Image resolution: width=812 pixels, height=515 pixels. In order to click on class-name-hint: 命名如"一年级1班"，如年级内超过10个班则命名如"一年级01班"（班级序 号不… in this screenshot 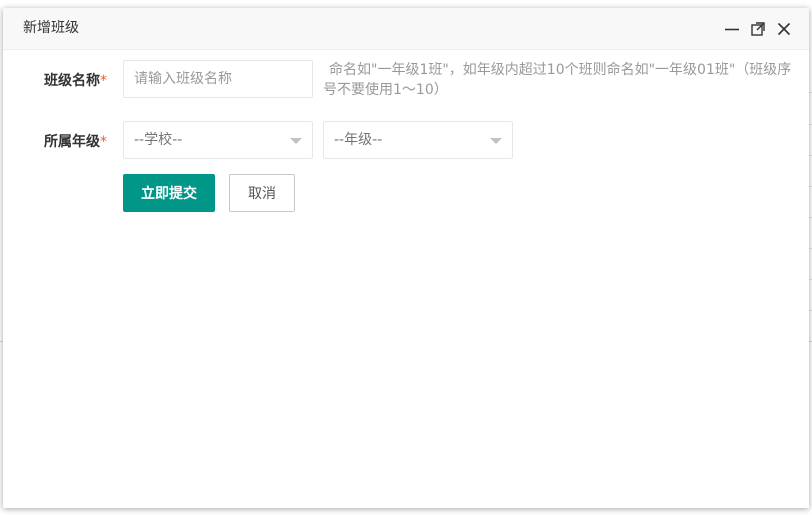, I will do `click(557, 80)`.